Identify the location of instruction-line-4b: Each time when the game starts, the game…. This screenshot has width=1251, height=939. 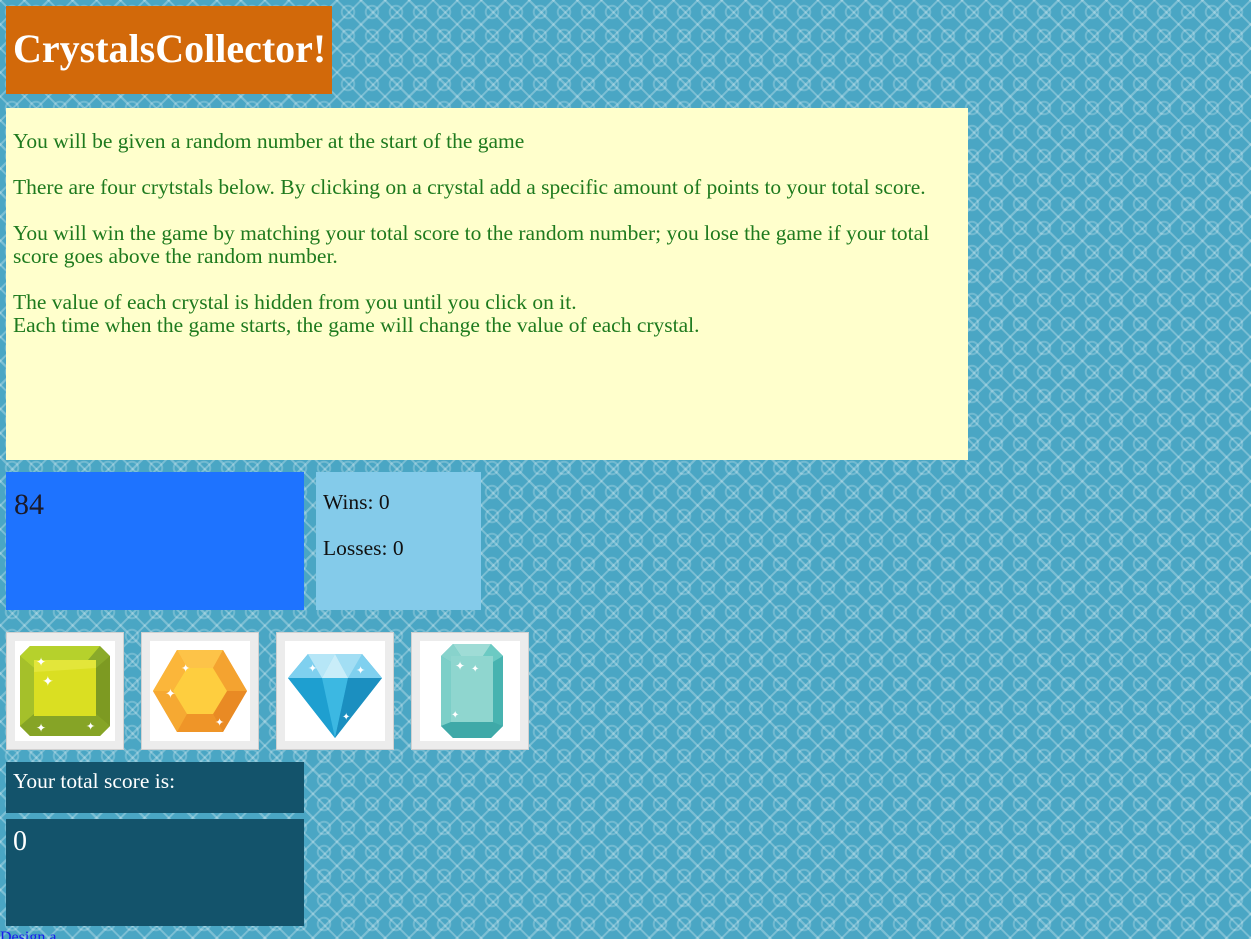
(356, 325).